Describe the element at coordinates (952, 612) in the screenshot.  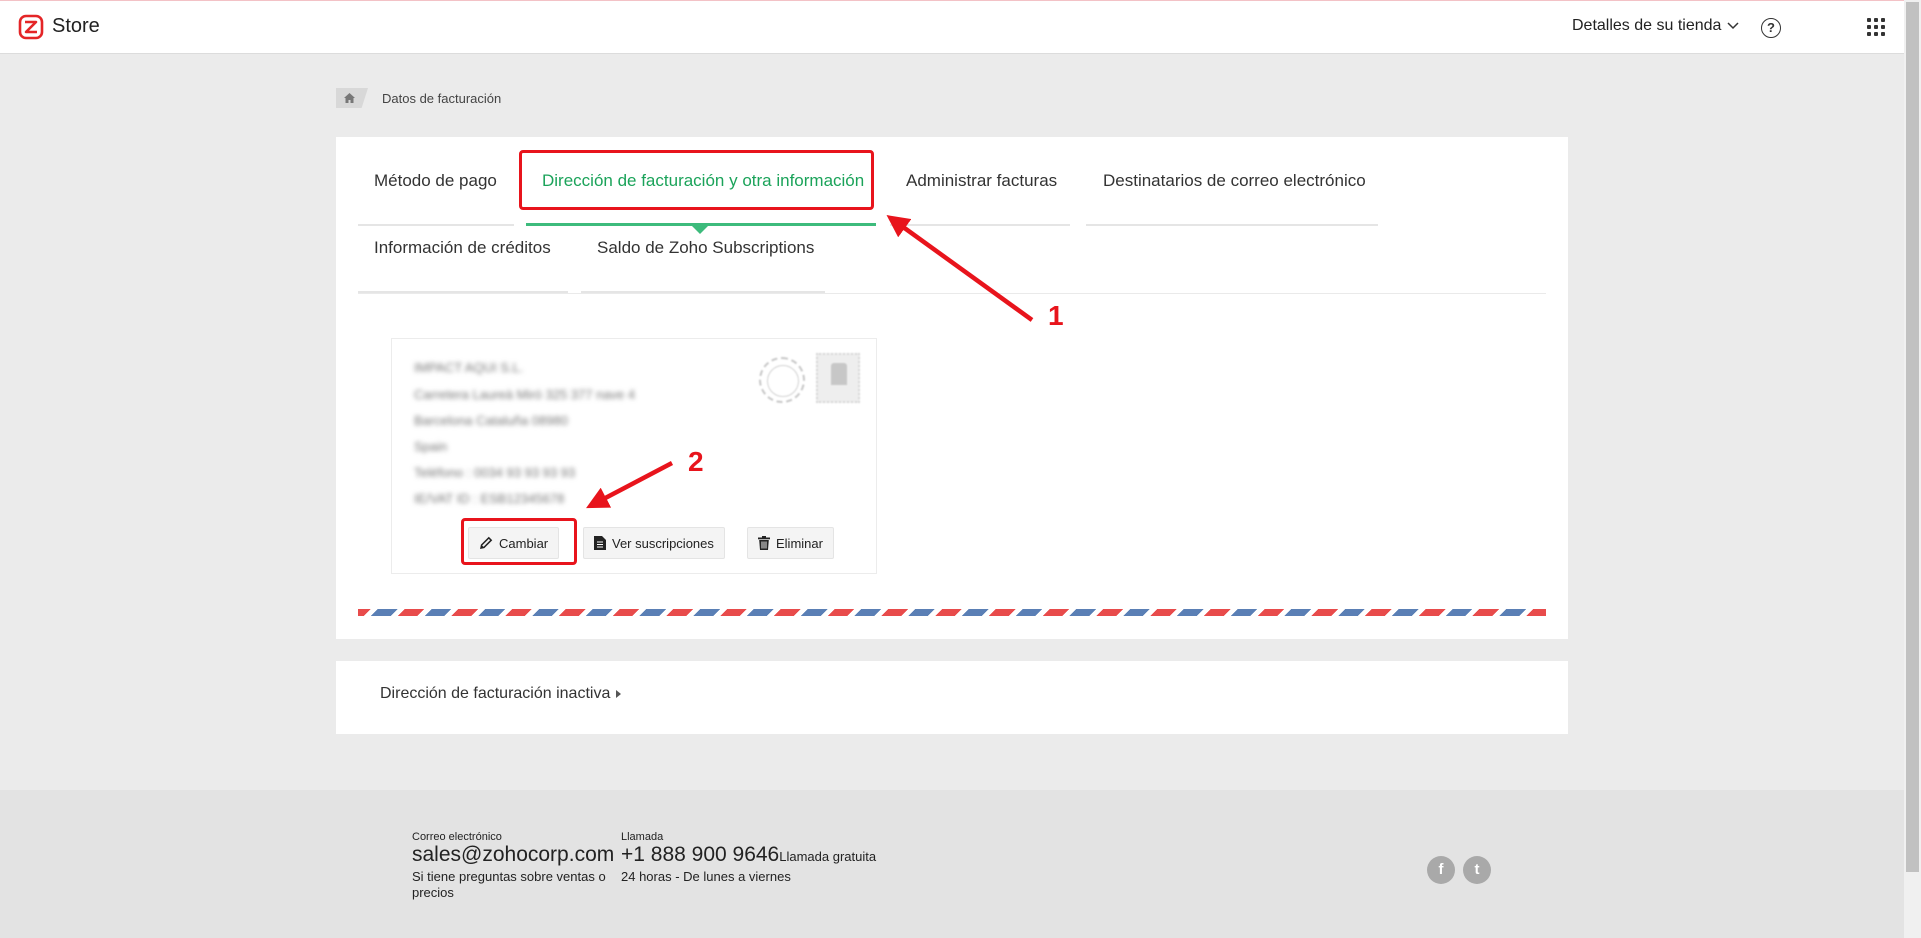
I see `airmail-stripe-border` at that location.